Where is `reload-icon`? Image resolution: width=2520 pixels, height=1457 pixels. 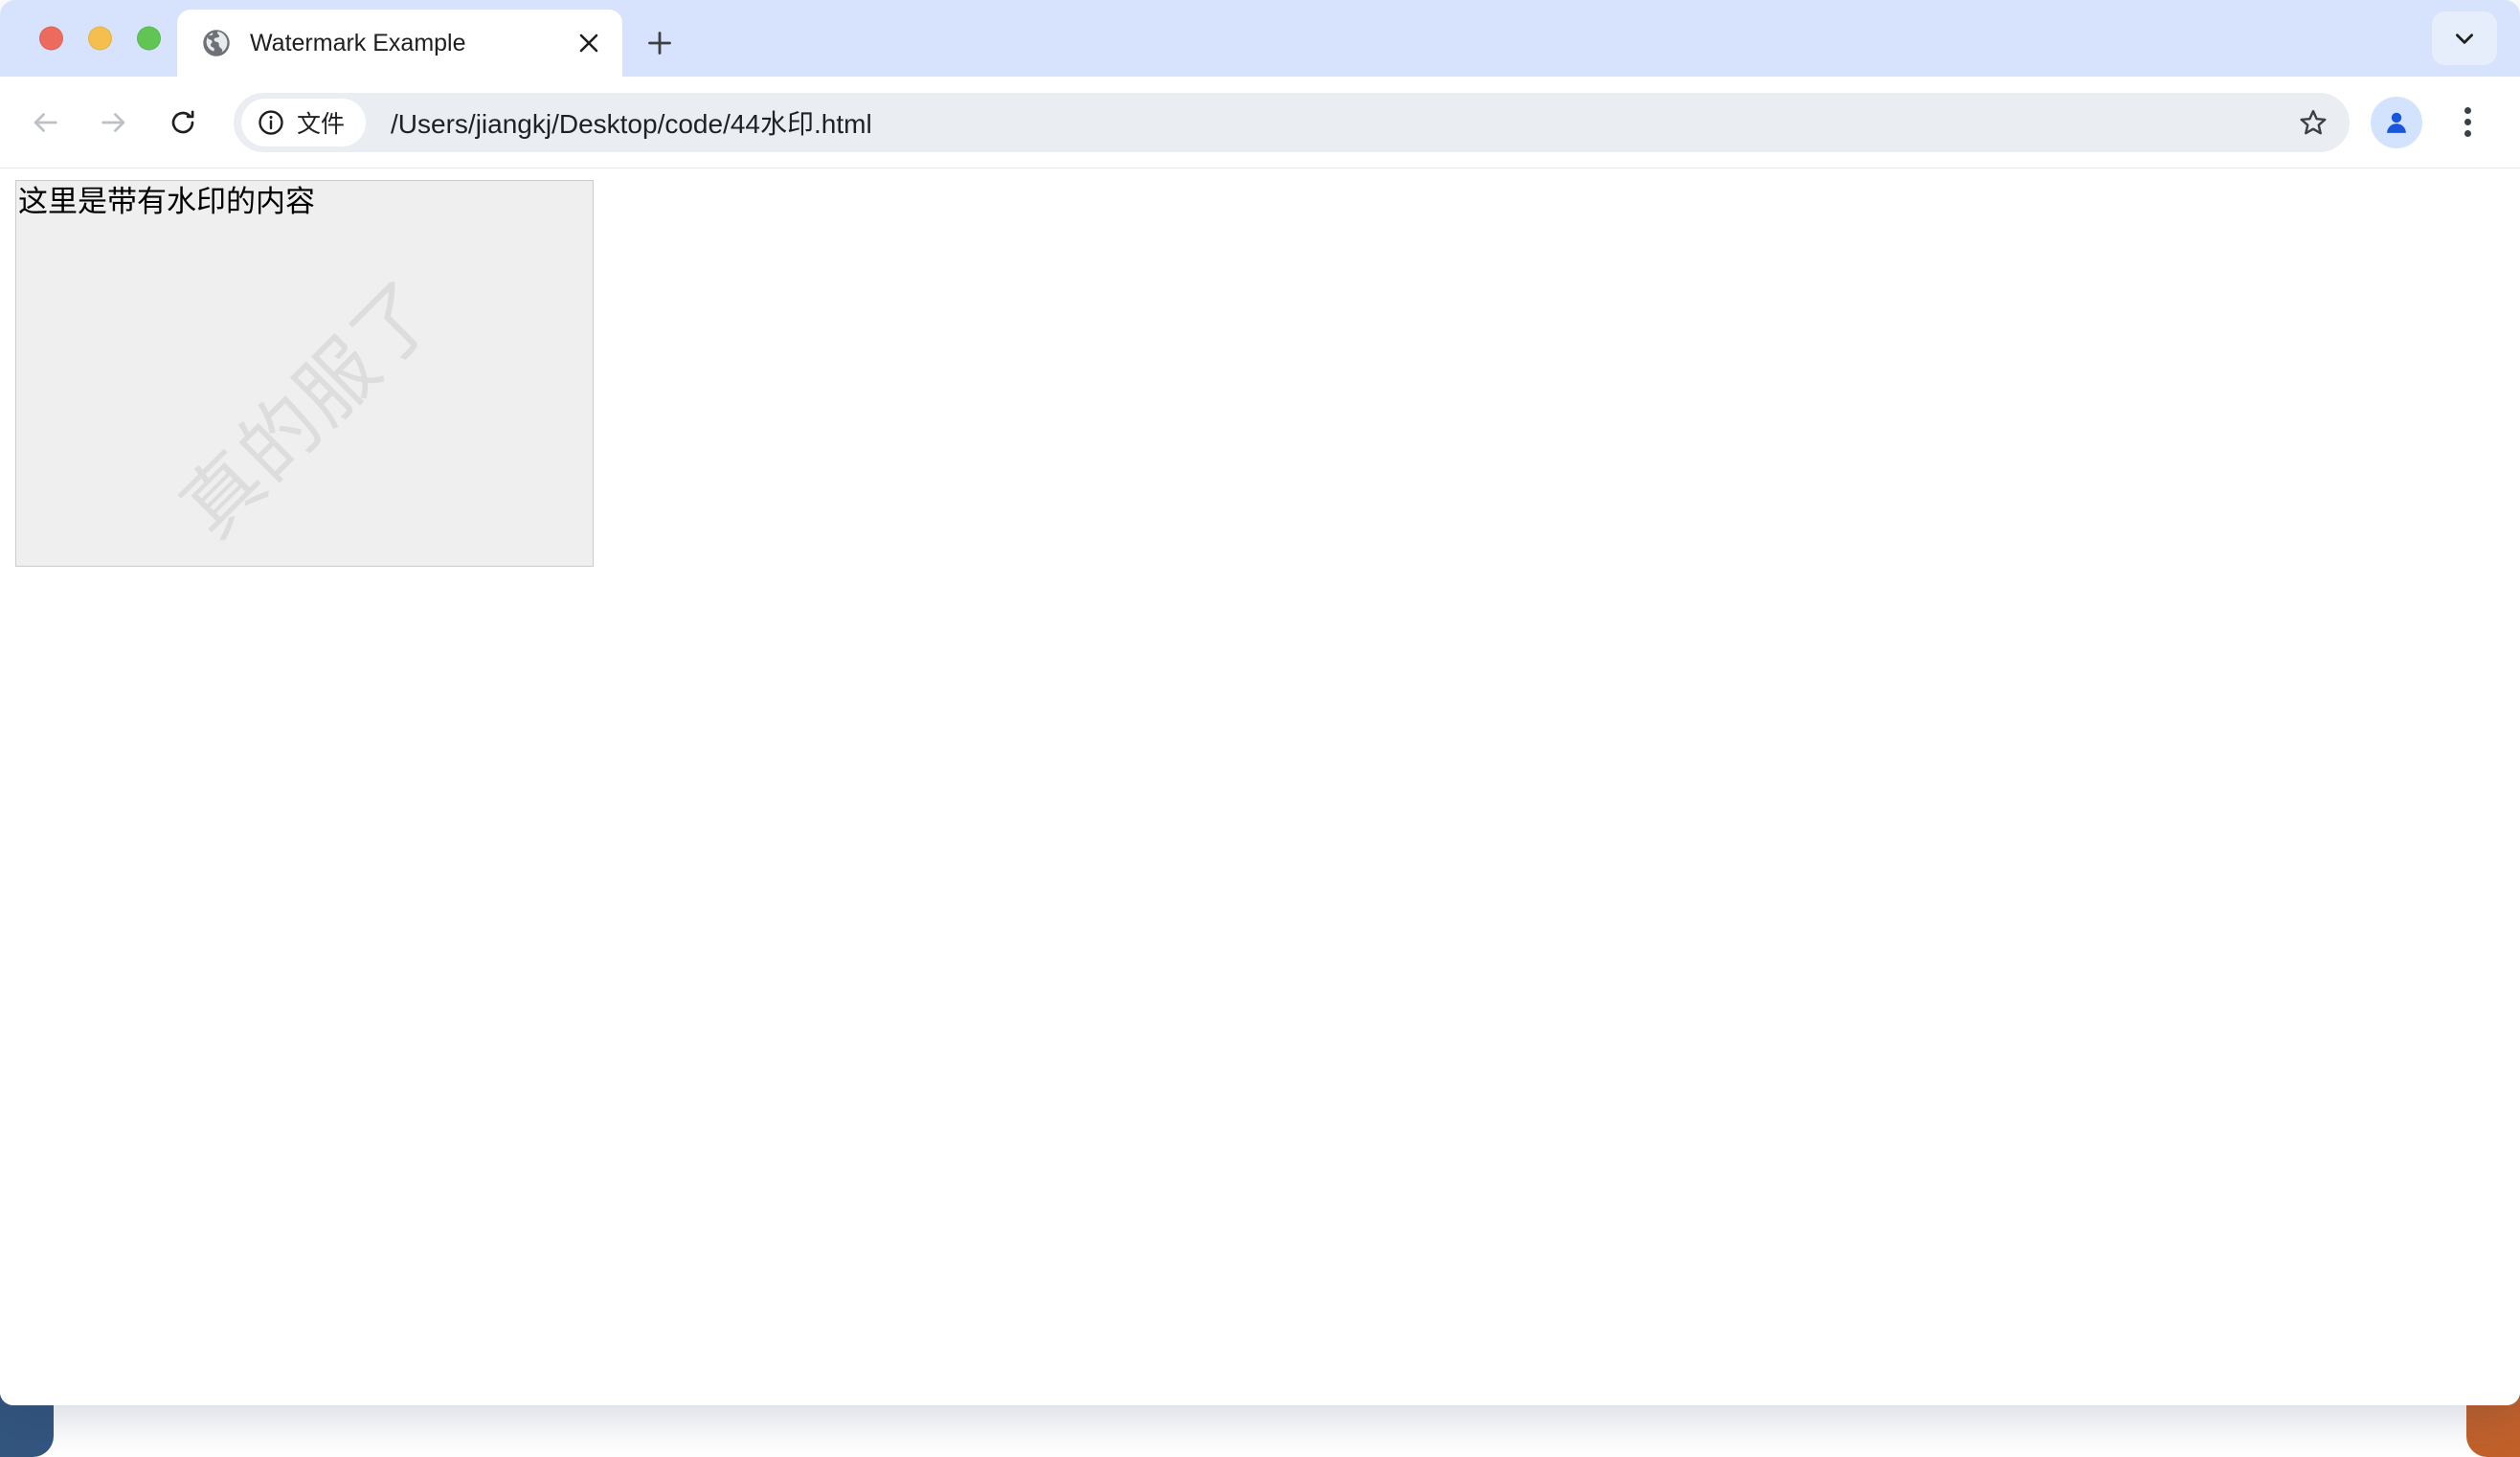
reload-icon is located at coordinates (183, 122).